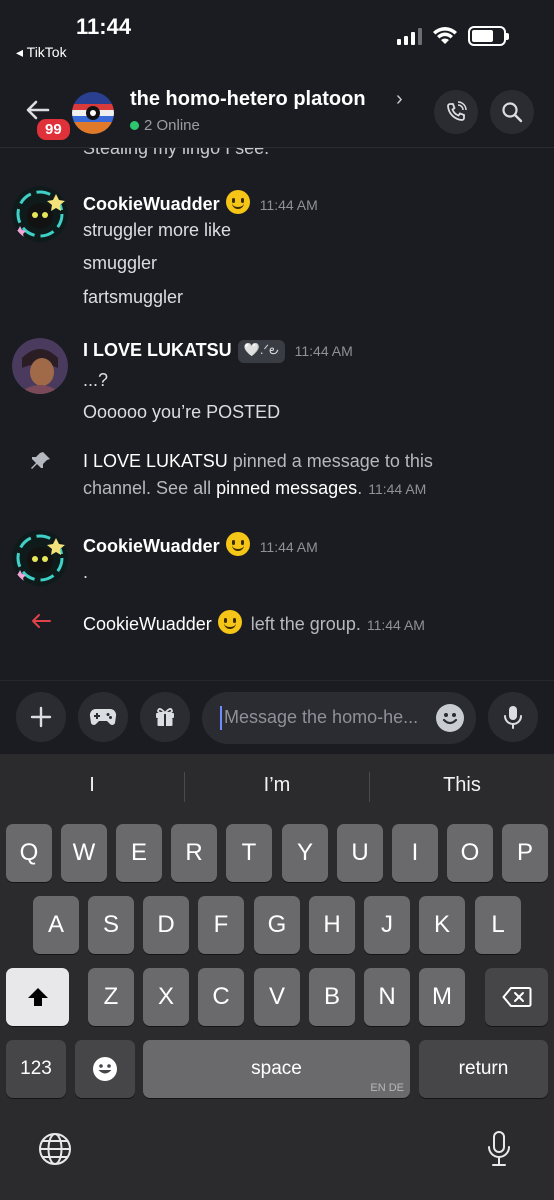 The width and height of the screenshot is (554, 1200). I want to click on message-text: fartsmuggler, so click(133, 297).